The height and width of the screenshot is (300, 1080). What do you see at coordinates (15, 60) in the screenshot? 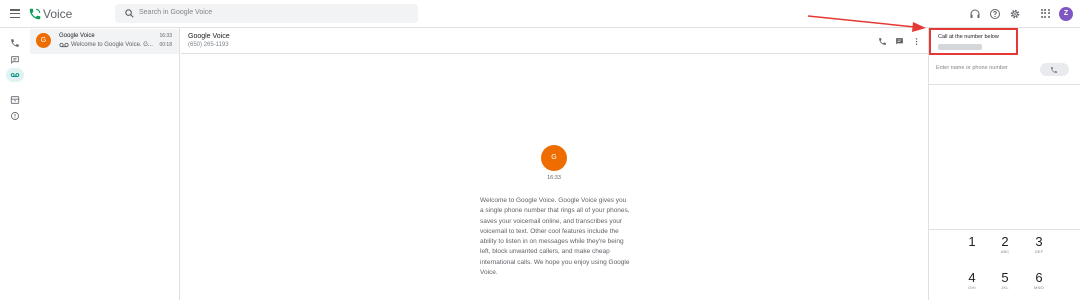
I see `messages-icon` at bounding box center [15, 60].